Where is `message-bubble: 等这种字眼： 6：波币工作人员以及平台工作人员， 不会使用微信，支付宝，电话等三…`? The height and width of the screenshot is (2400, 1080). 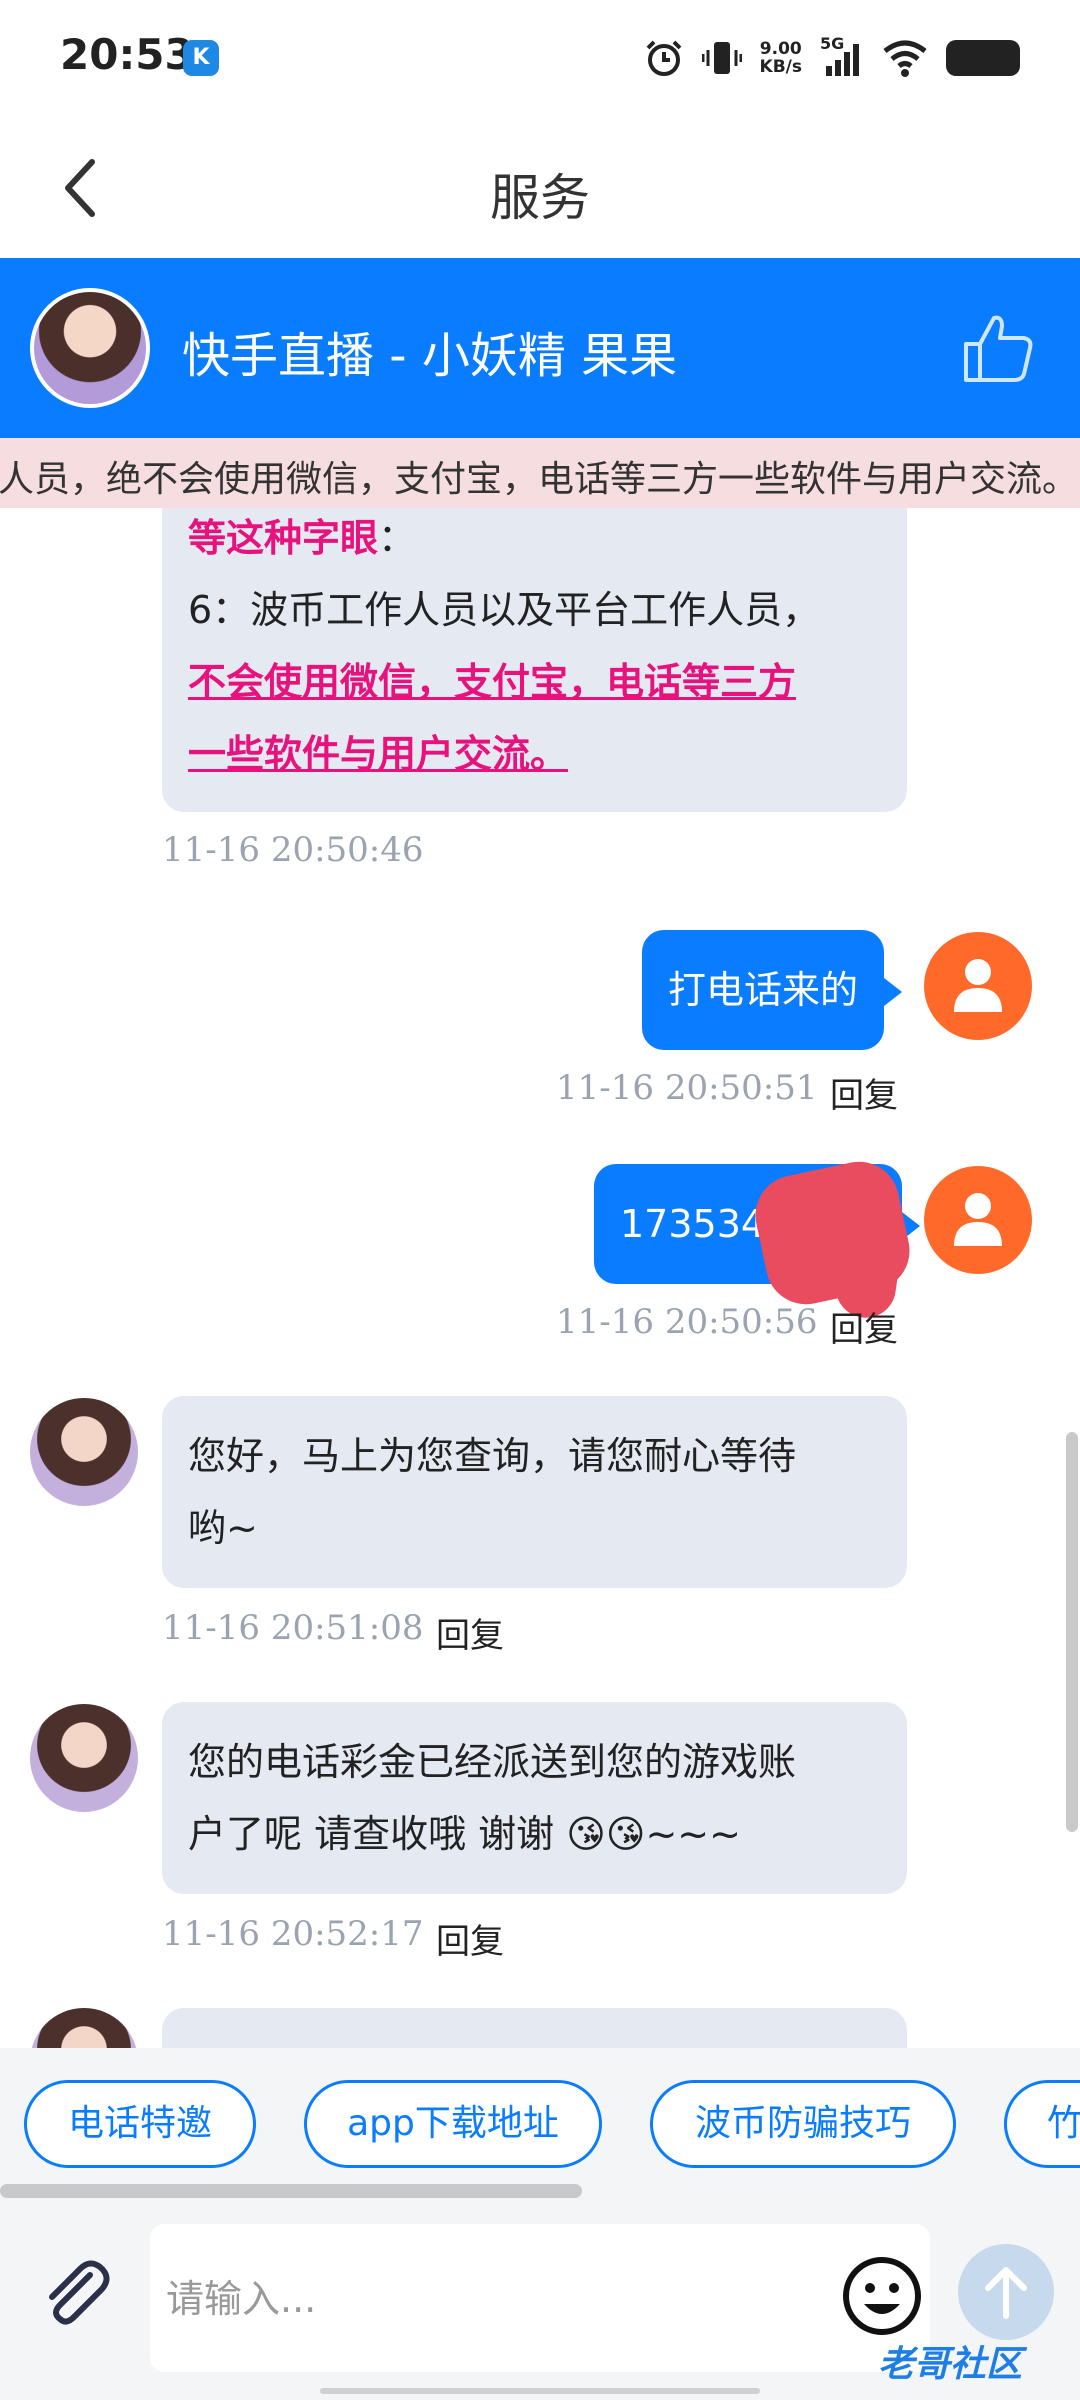
message-bubble: 等这种字眼： 6：波币工作人员以及平台工作人员， 不会使用微信，支付宝，电话等三… is located at coordinates (534, 660).